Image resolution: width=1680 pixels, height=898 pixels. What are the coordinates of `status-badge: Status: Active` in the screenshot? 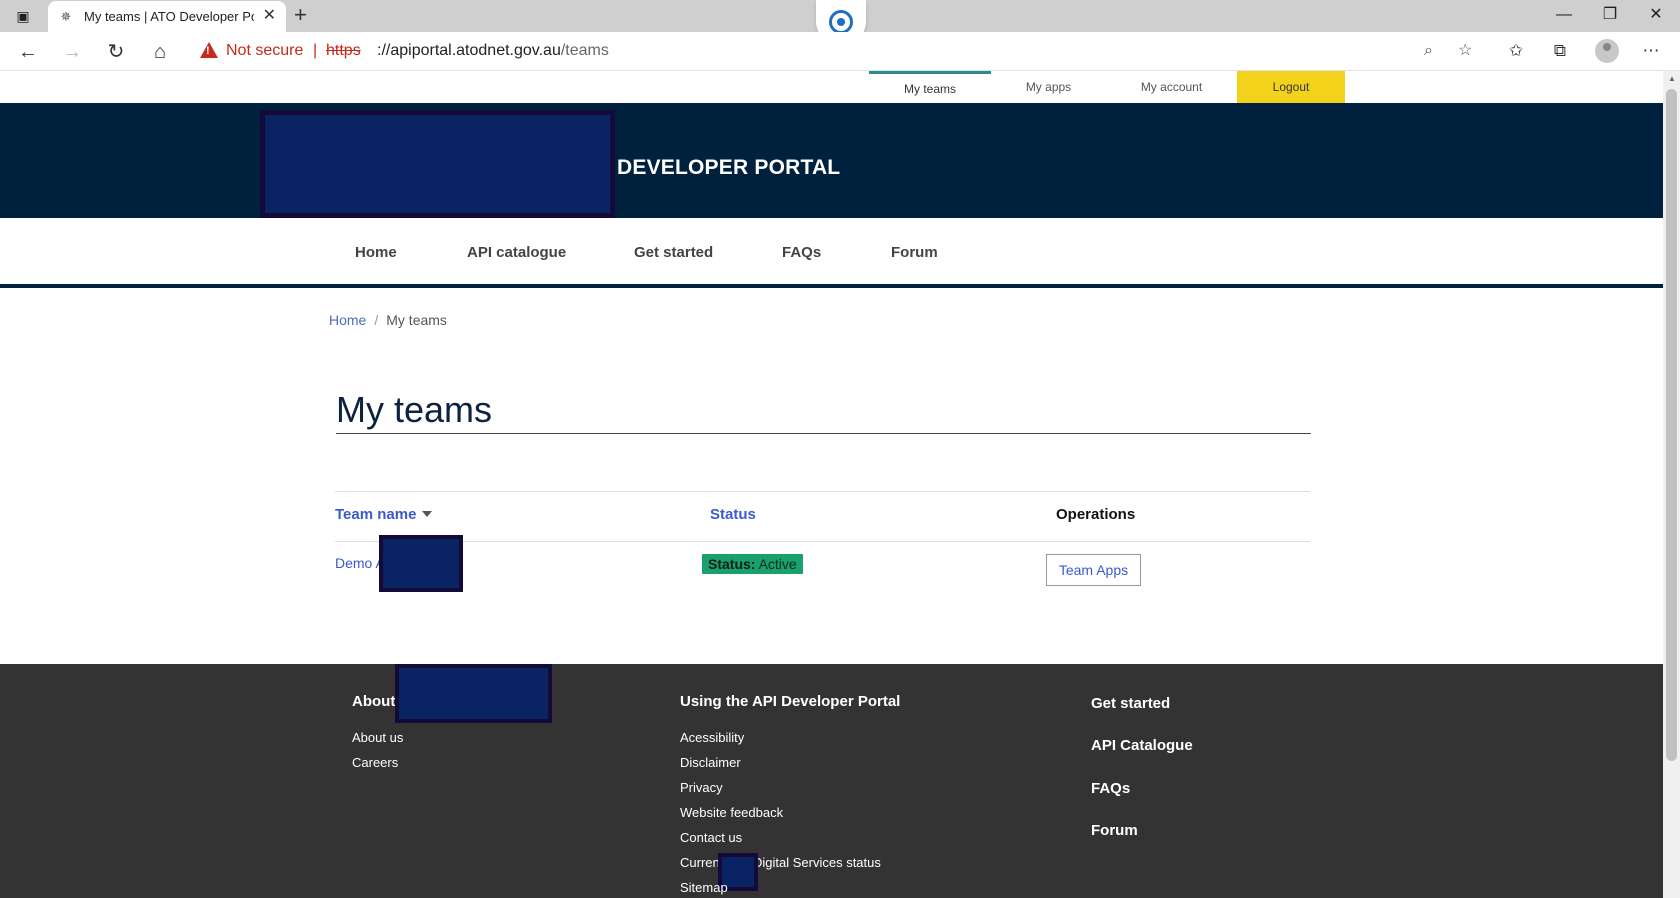 It's located at (752, 564).